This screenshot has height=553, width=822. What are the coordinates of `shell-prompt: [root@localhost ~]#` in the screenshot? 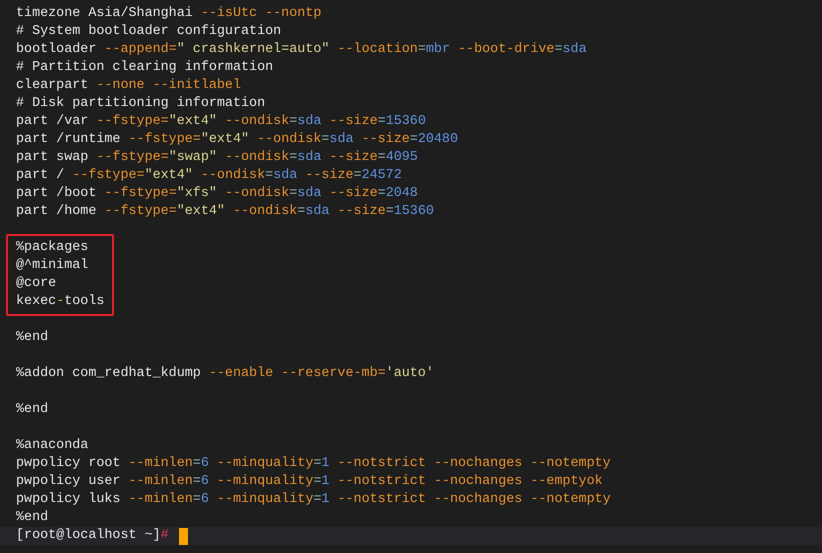 It's located at (92, 536).